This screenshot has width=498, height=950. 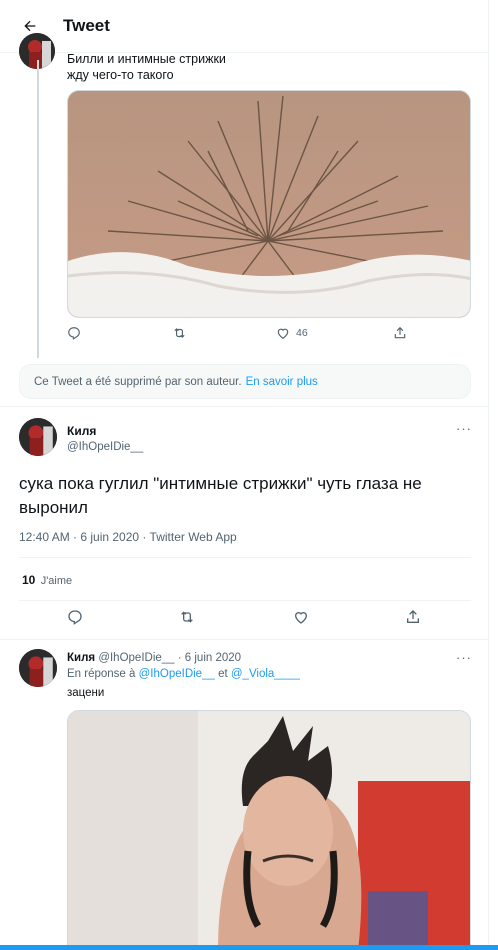 What do you see at coordinates (265, 674) in the screenshot?
I see `mention-link: @_Viola____` at bounding box center [265, 674].